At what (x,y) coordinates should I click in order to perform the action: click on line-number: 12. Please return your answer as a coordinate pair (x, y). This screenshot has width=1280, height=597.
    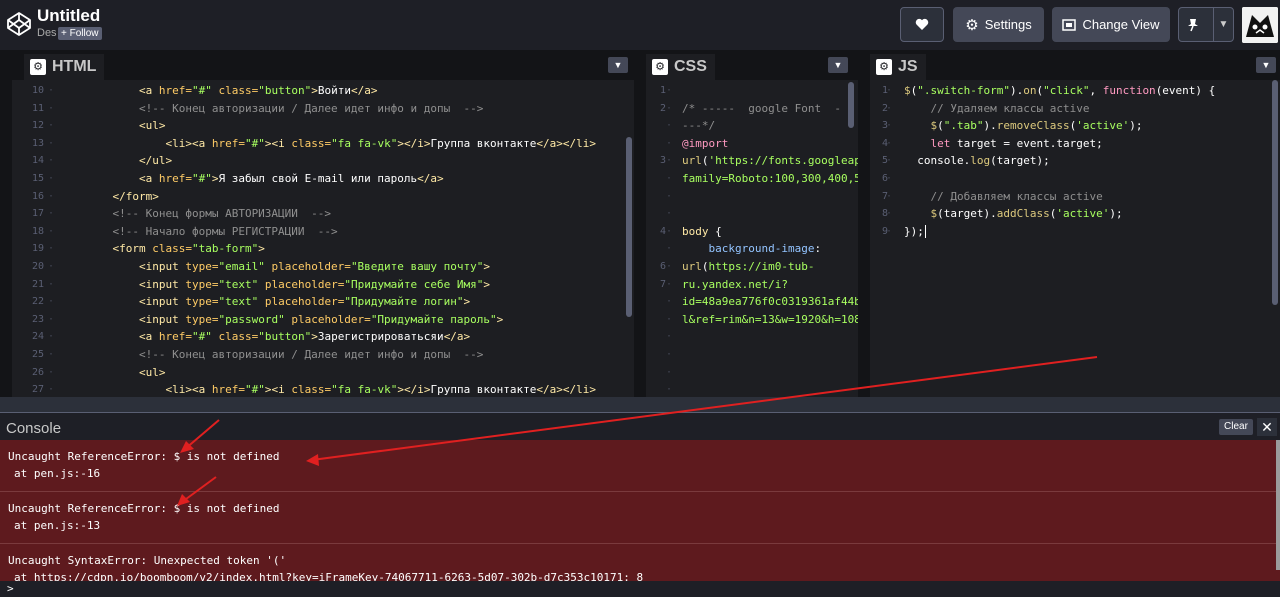
    Looking at the image, I should click on (37, 126).